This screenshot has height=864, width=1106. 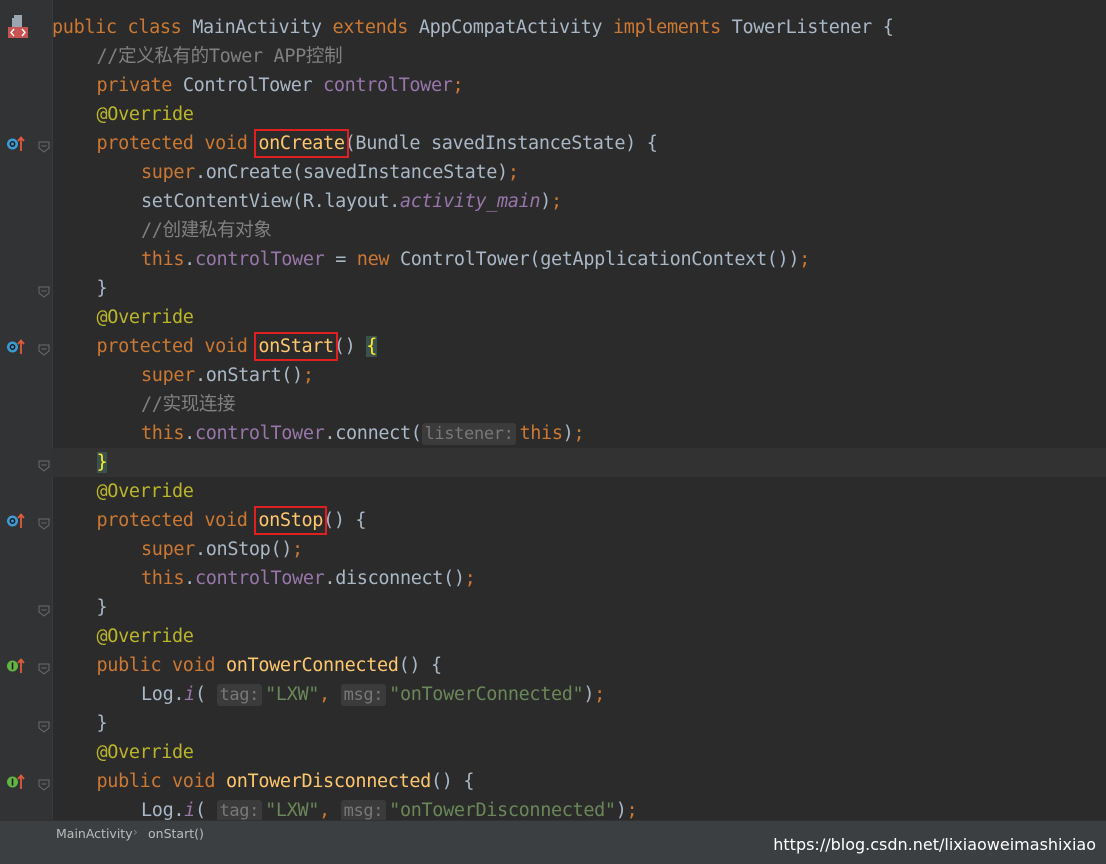 I want to click on android-class-icon, so click(x=17, y=26).